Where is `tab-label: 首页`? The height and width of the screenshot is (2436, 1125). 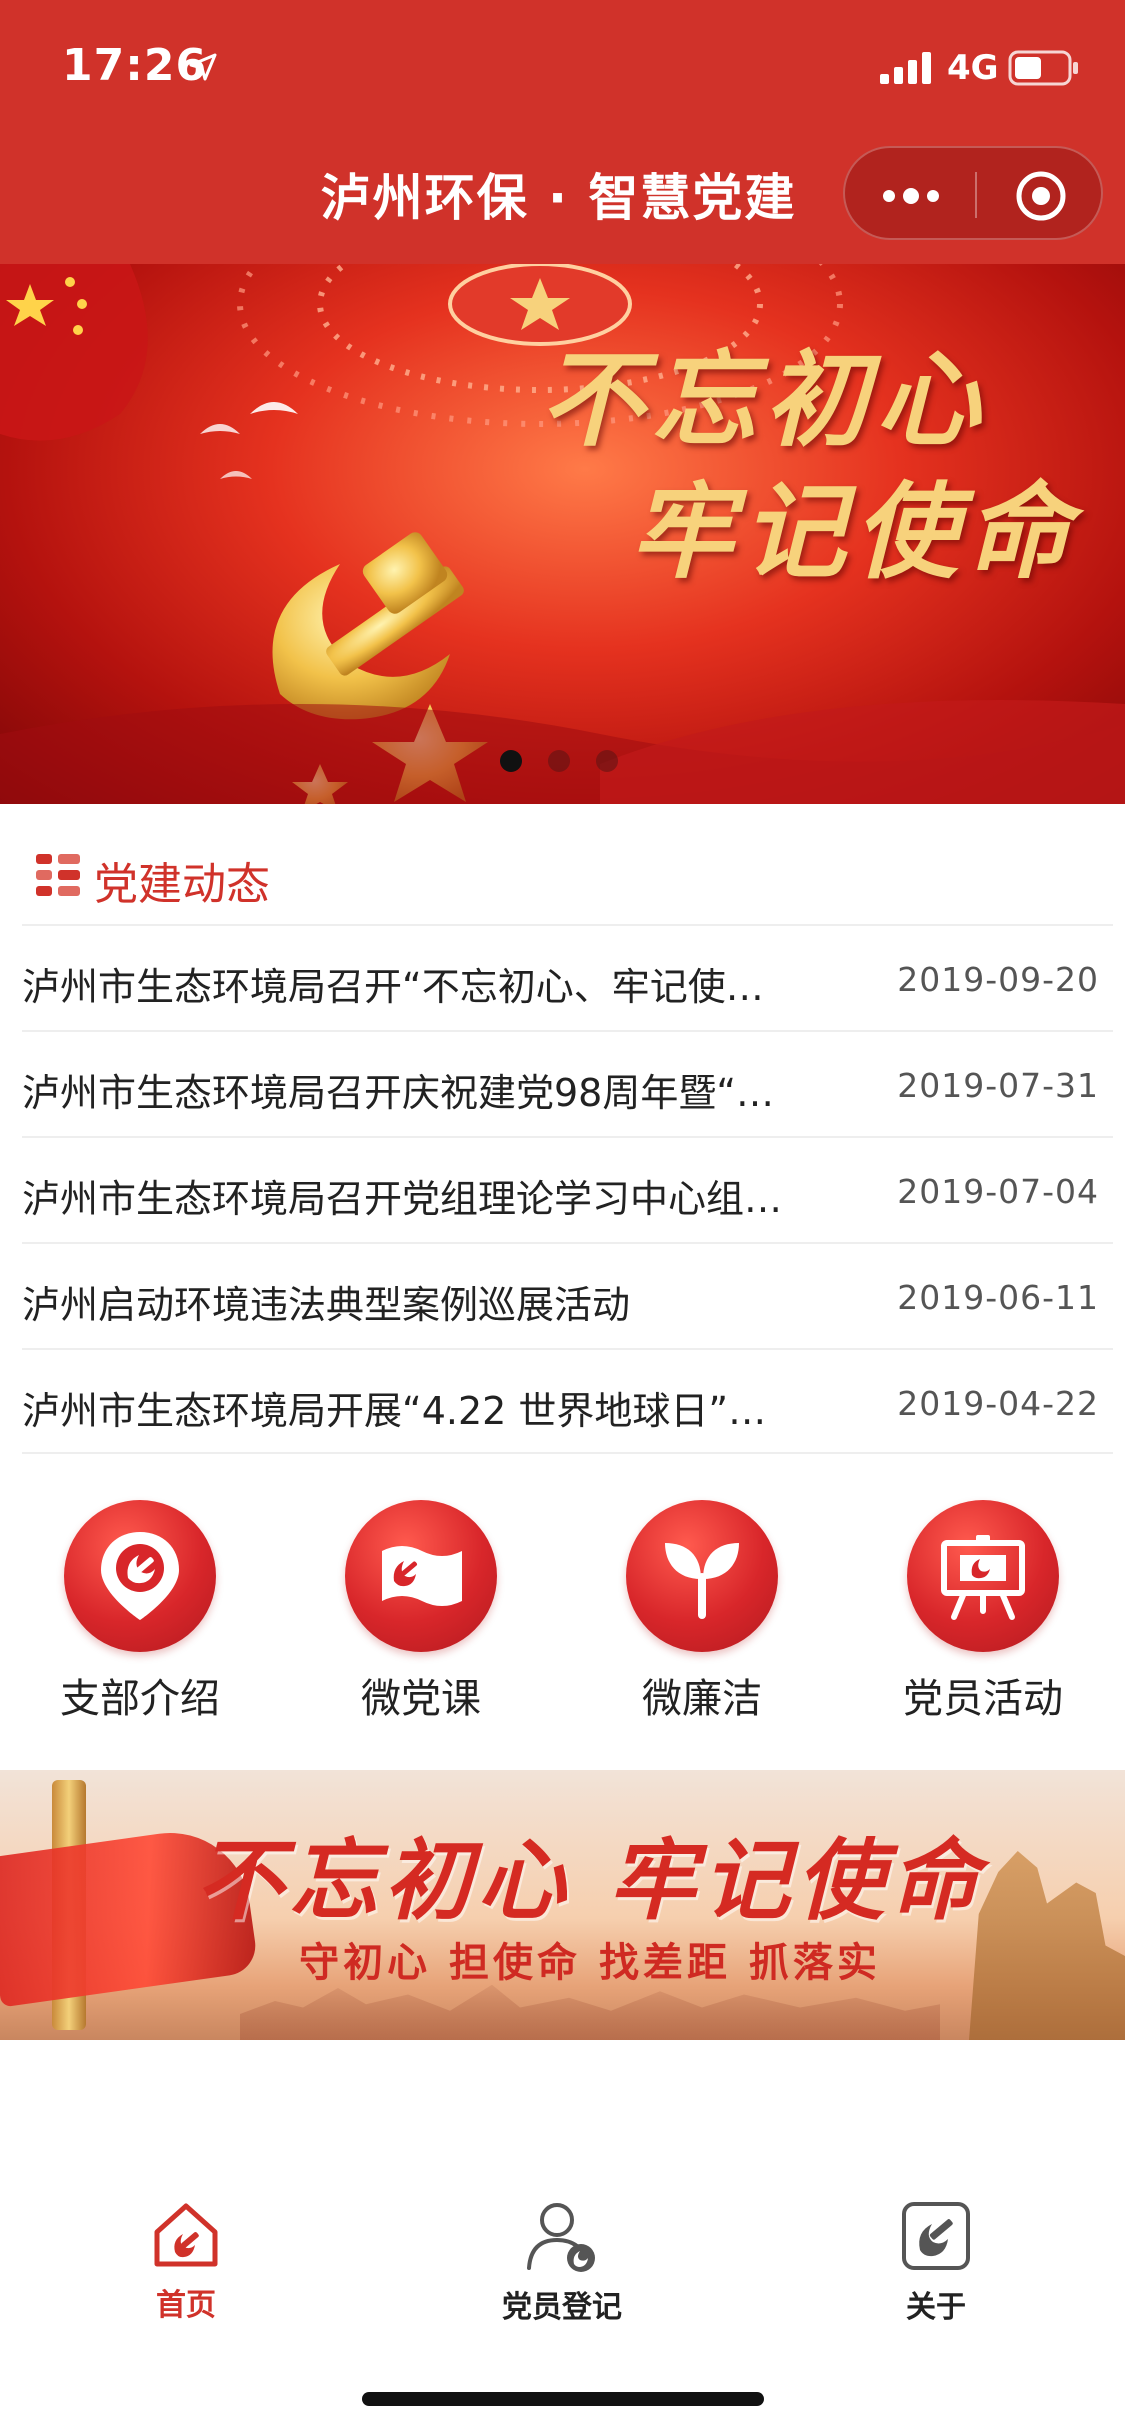
tab-label: 首页 is located at coordinates (186, 2305).